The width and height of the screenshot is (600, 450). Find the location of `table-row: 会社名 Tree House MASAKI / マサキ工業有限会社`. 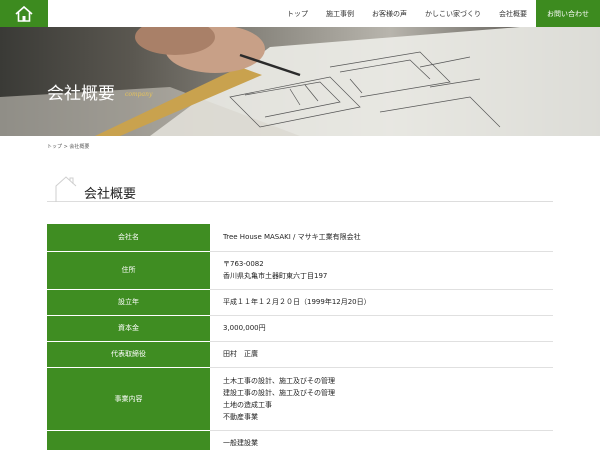

table-row: 会社名 Tree House MASAKI / マサキ工業有限会社 is located at coordinates (300, 238).